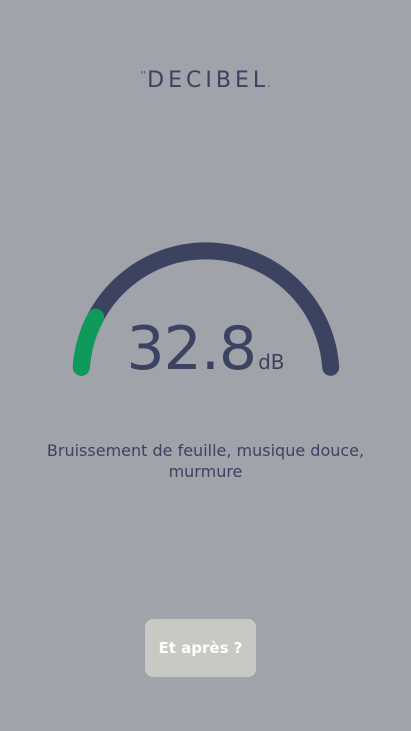 This screenshot has width=411, height=731. I want to click on decibel-reading: 32.8 dB, so click(205, 349).